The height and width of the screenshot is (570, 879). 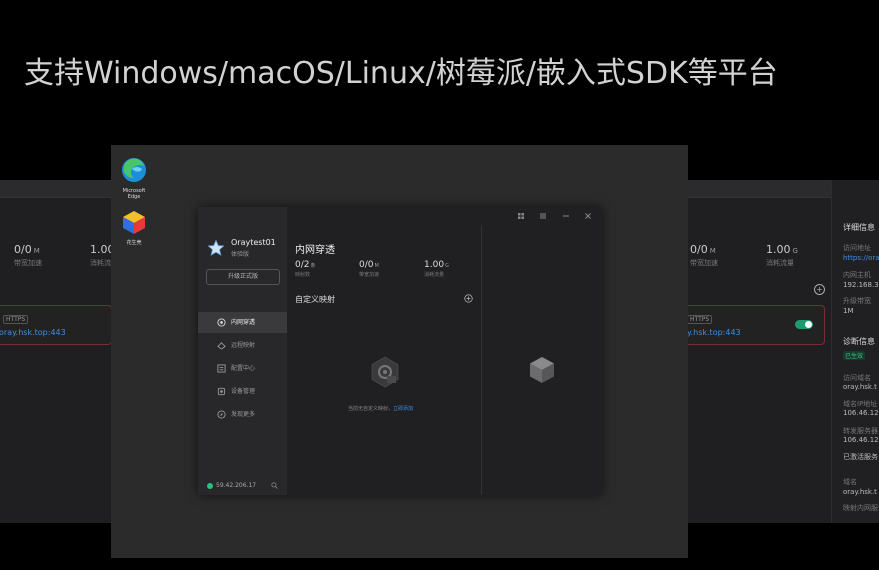 I want to click on resolve-label: 域名IP地址, so click(x=860, y=404).